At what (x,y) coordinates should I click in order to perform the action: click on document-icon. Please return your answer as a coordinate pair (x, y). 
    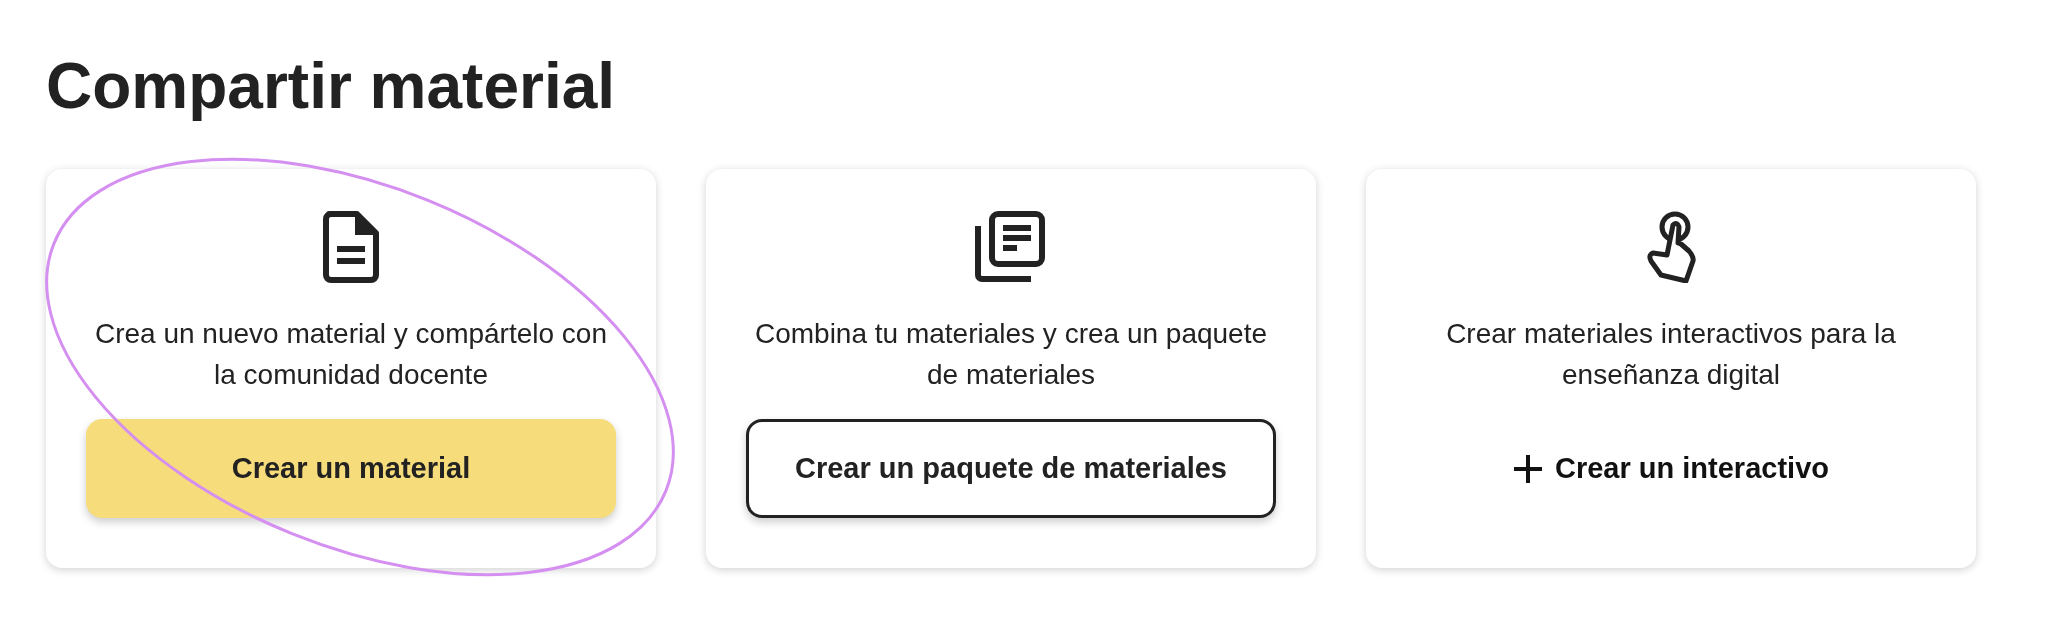
    Looking at the image, I should click on (351, 247).